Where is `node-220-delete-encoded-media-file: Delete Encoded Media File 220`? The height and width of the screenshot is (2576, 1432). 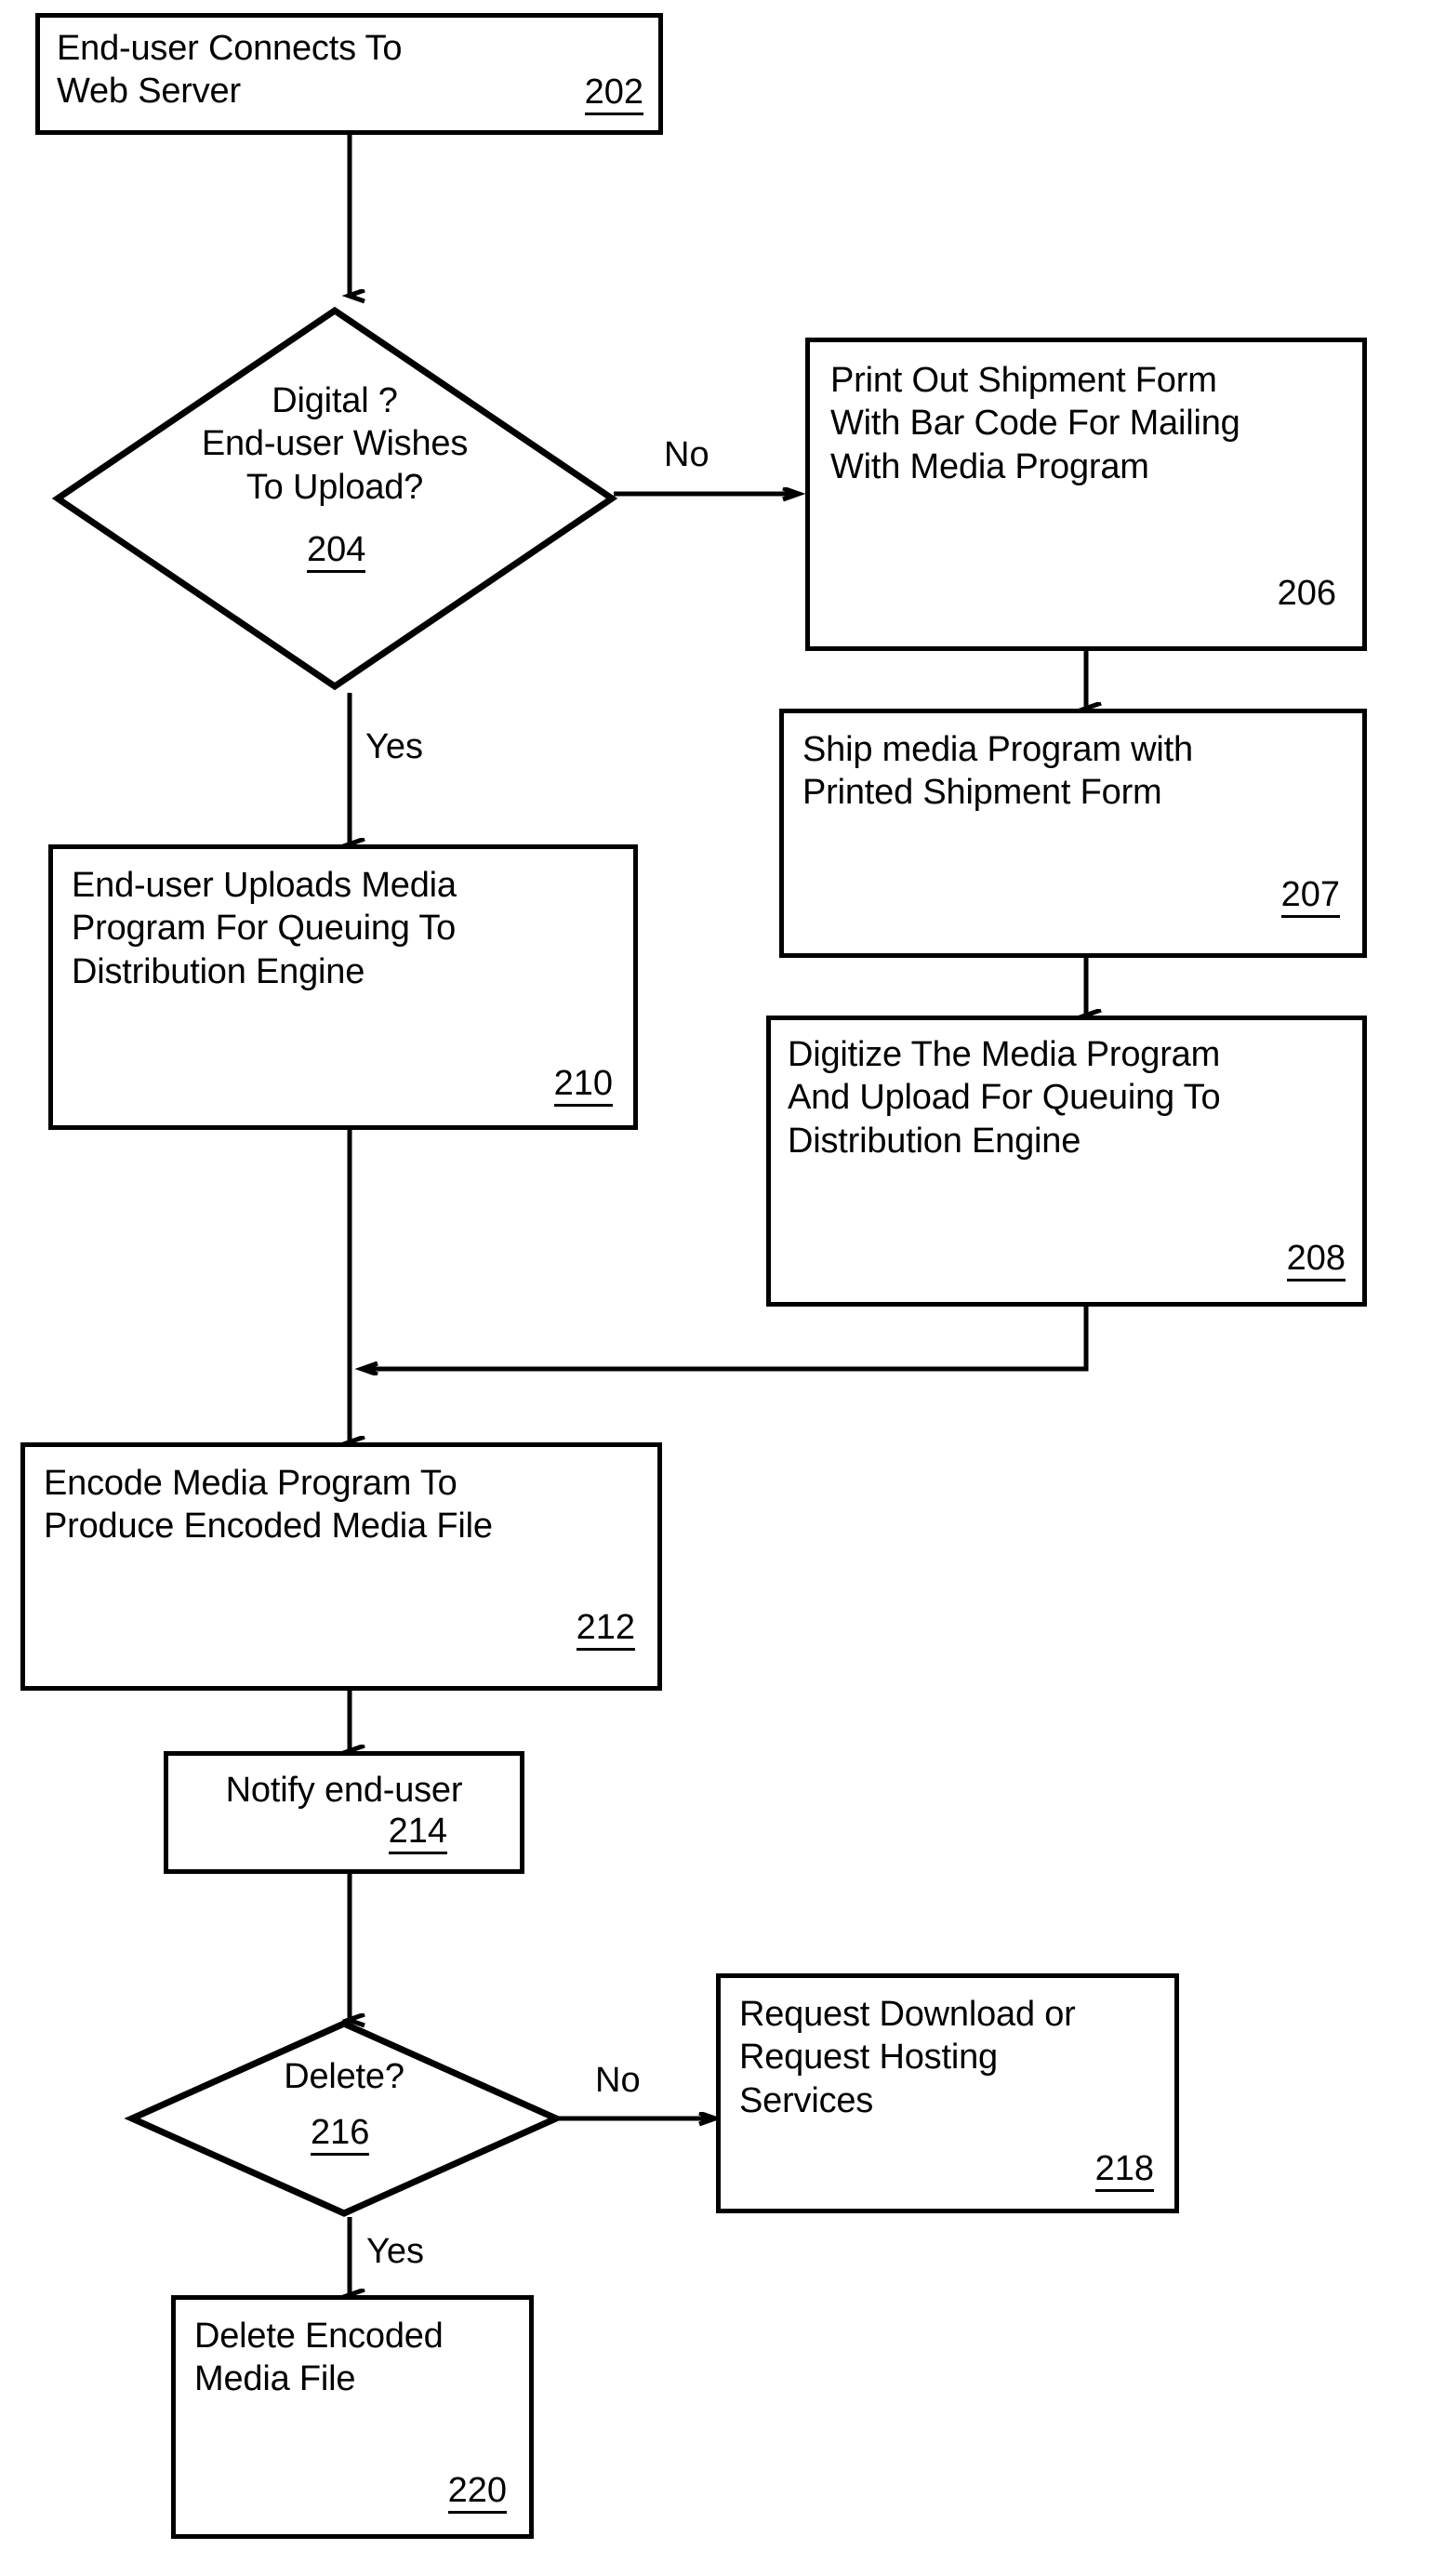 node-220-delete-encoded-media-file: Delete Encoded Media File 220 is located at coordinates (352, 2417).